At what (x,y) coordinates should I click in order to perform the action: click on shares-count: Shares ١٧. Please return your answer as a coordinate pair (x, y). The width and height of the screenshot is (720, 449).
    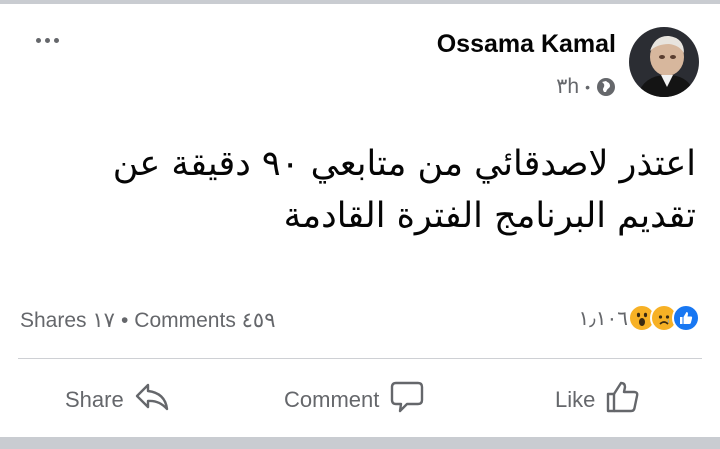
    Looking at the image, I should click on (67, 320).